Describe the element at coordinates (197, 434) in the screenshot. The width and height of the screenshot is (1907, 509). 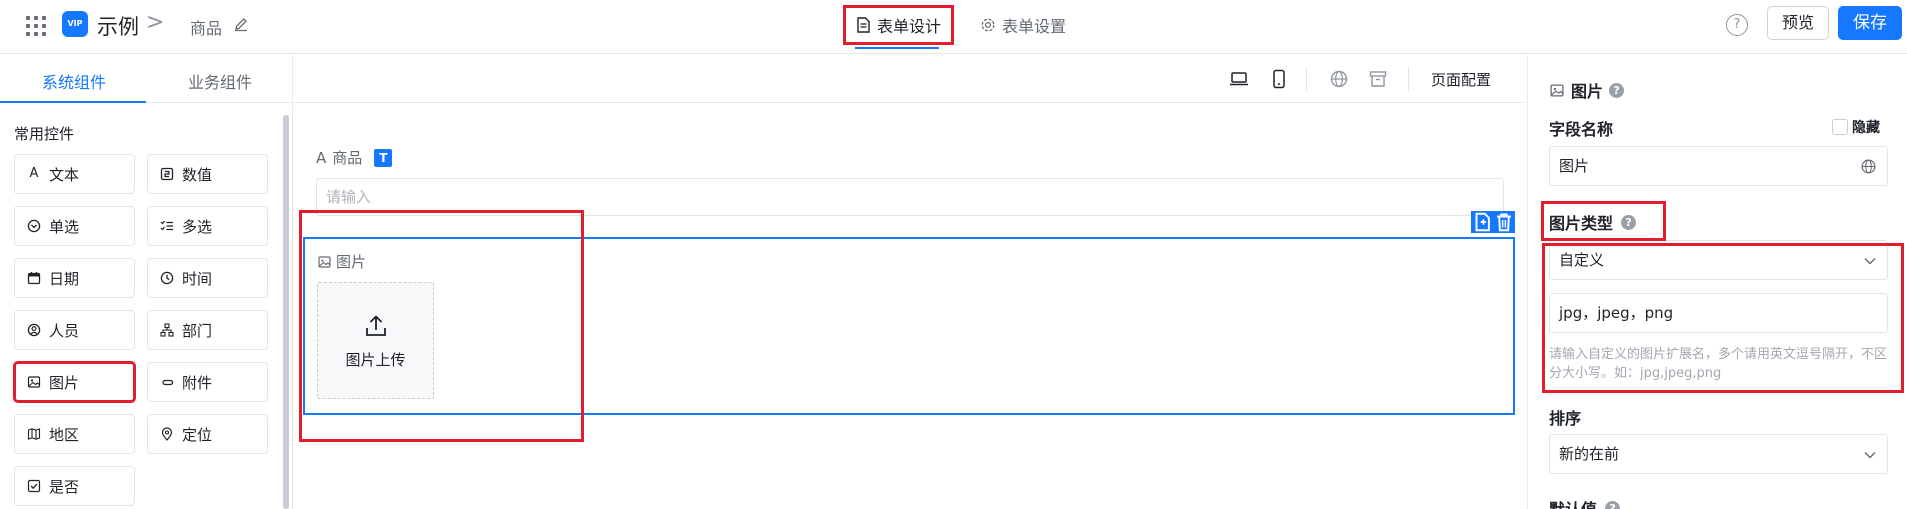
I see `component-label: 定位` at that location.